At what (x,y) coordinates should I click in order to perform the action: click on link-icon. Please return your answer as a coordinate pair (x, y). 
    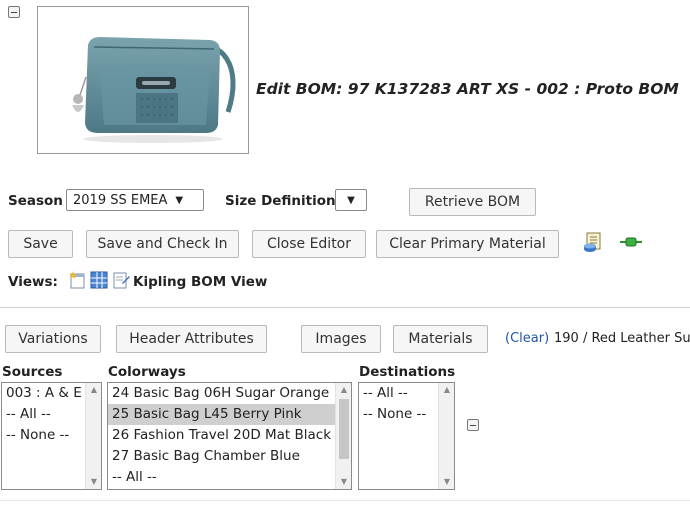
    Looking at the image, I should click on (631, 242).